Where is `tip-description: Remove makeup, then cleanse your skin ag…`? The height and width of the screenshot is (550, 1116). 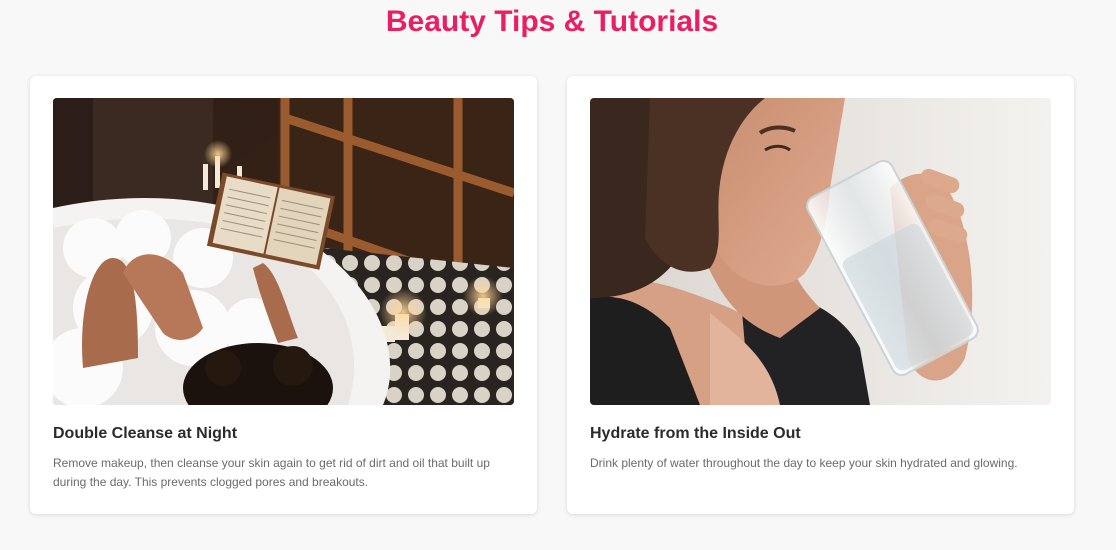
tip-description: Remove makeup, then cleanse your skin ag… is located at coordinates (271, 472).